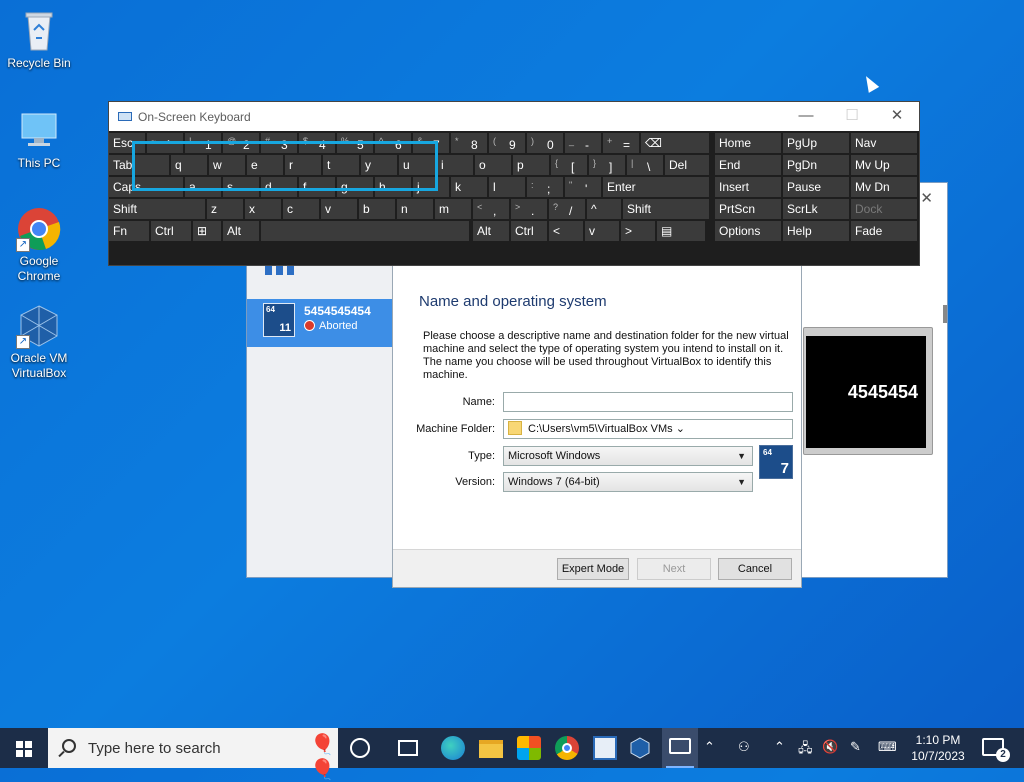 The width and height of the screenshot is (1024, 782). I want to click on key-nav: Nav, so click(884, 143).